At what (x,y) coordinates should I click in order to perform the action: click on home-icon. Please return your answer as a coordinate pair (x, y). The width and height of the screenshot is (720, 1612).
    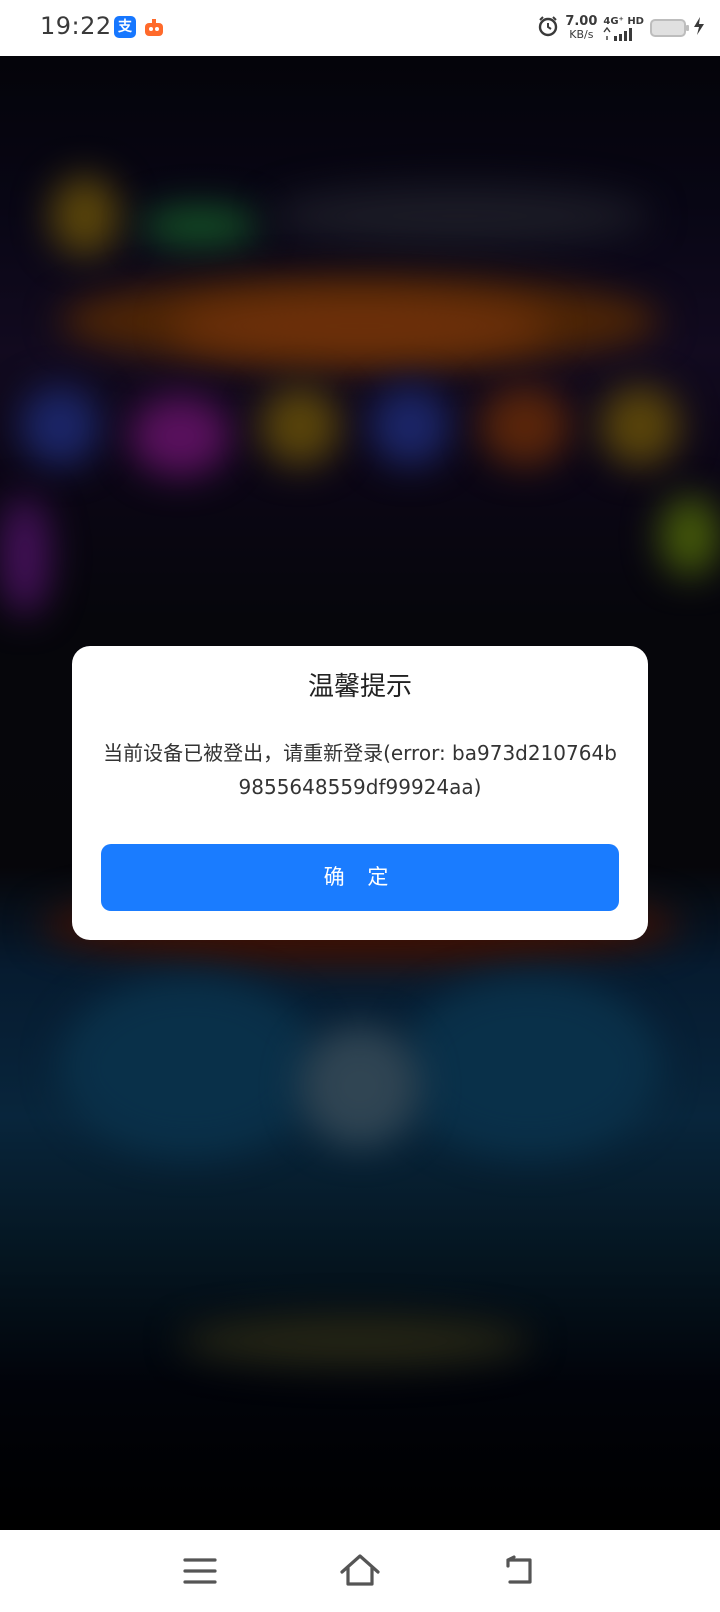
    Looking at the image, I should click on (360, 1571).